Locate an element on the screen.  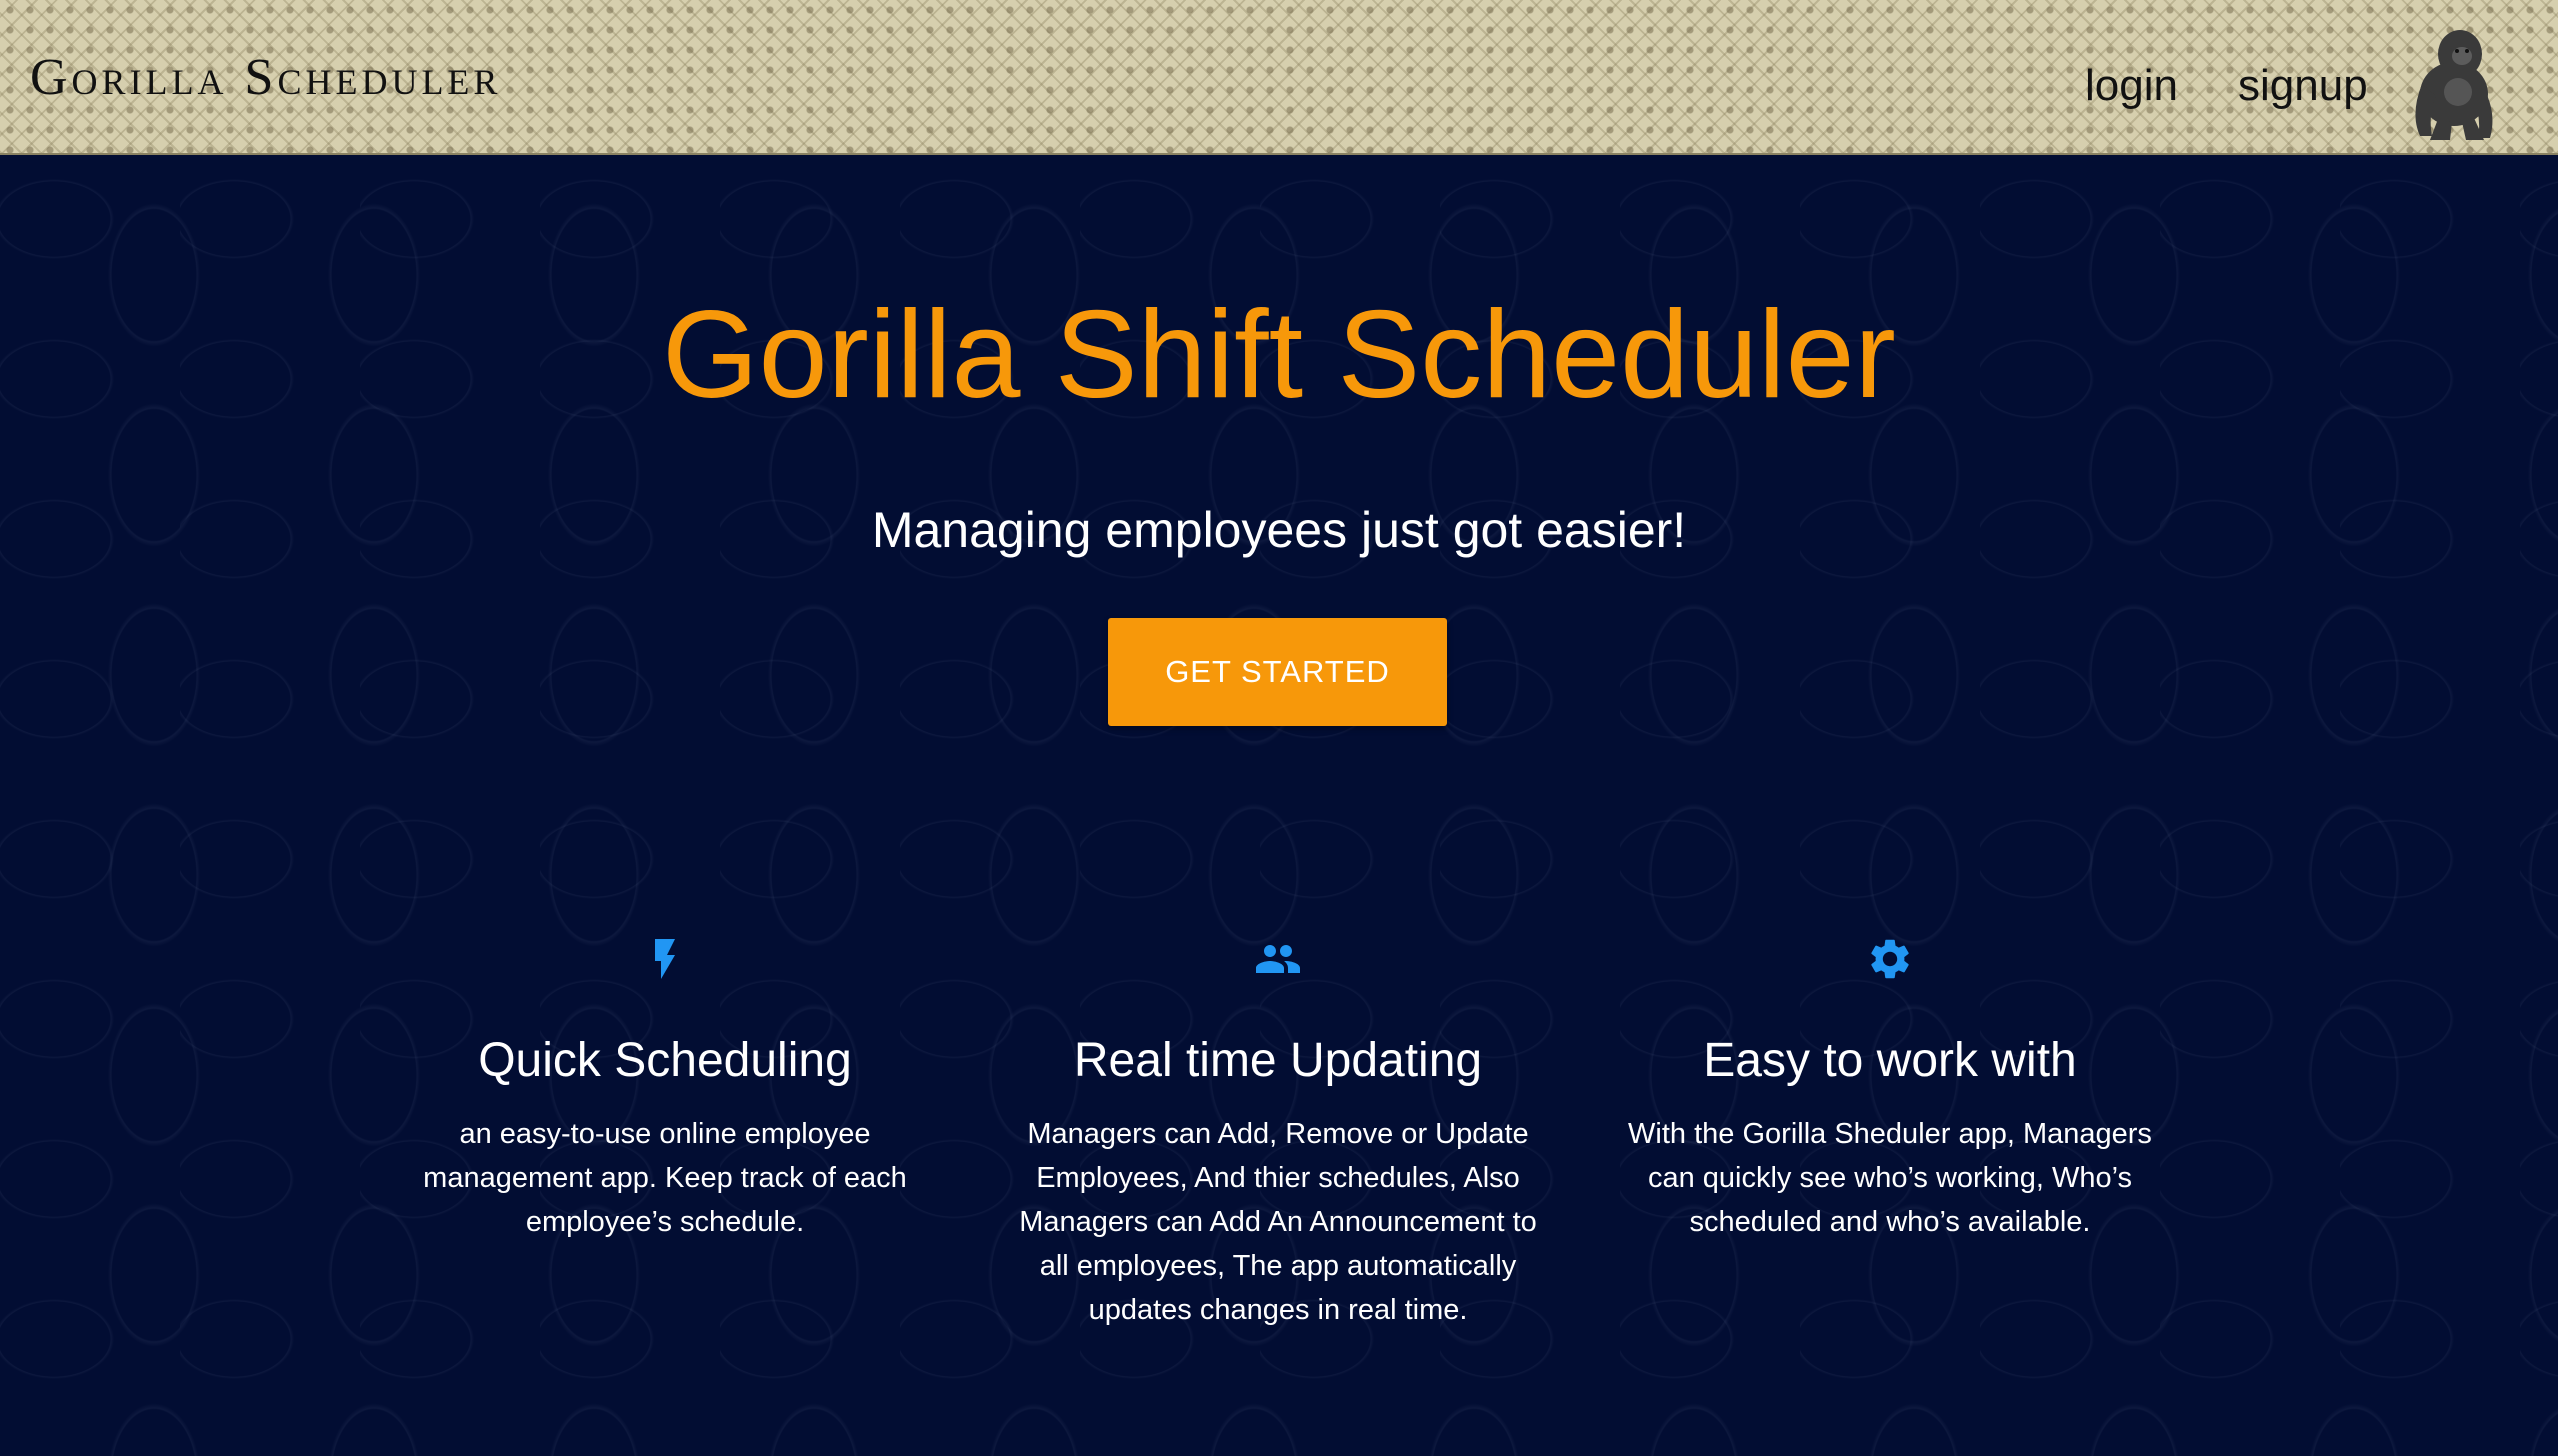
flash-icon is located at coordinates (665, 959).